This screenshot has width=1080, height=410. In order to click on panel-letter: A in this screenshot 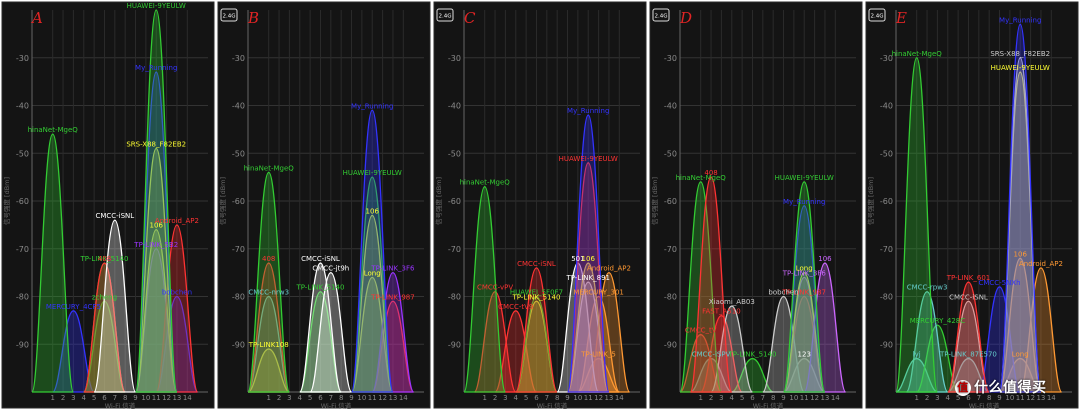, I will do `click(36, 18)`.